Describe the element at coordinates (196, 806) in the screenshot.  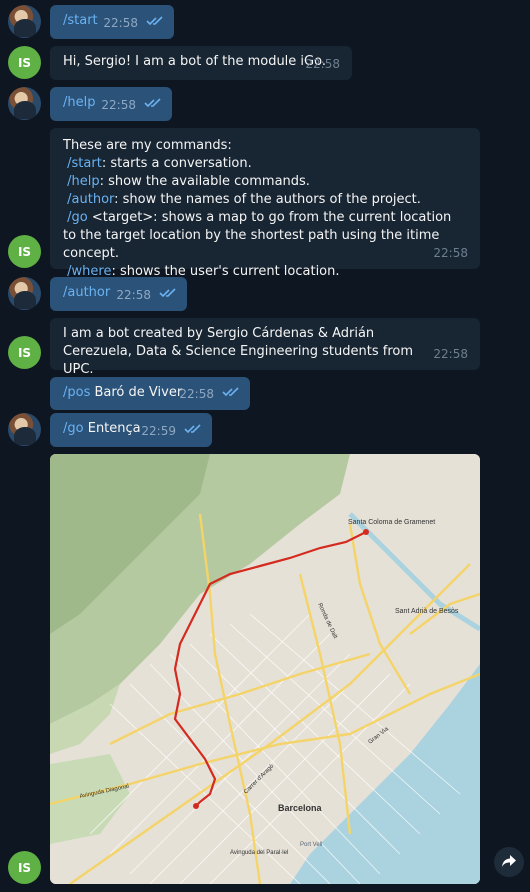
I see `route-end-marker` at that location.